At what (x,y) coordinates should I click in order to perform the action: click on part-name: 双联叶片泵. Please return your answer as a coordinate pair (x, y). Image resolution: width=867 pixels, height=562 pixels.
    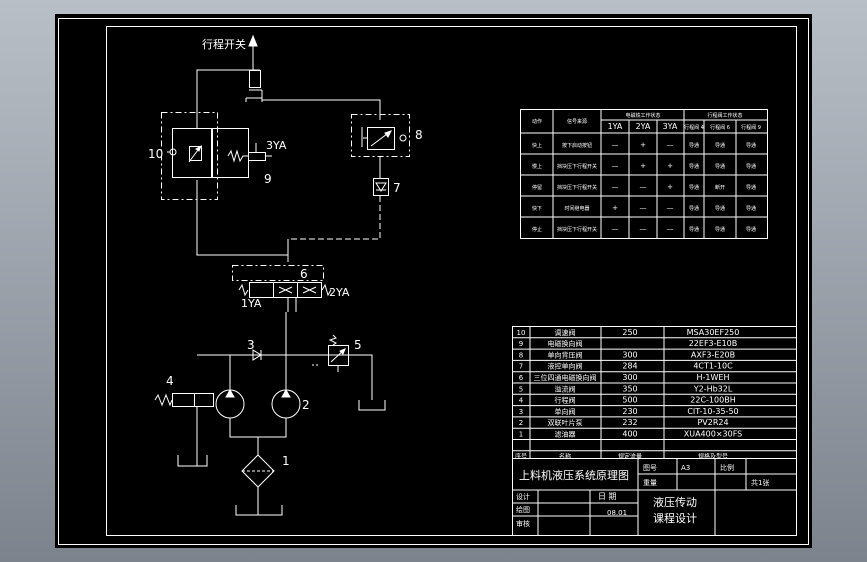
    Looking at the image, I should click on (565, 422).